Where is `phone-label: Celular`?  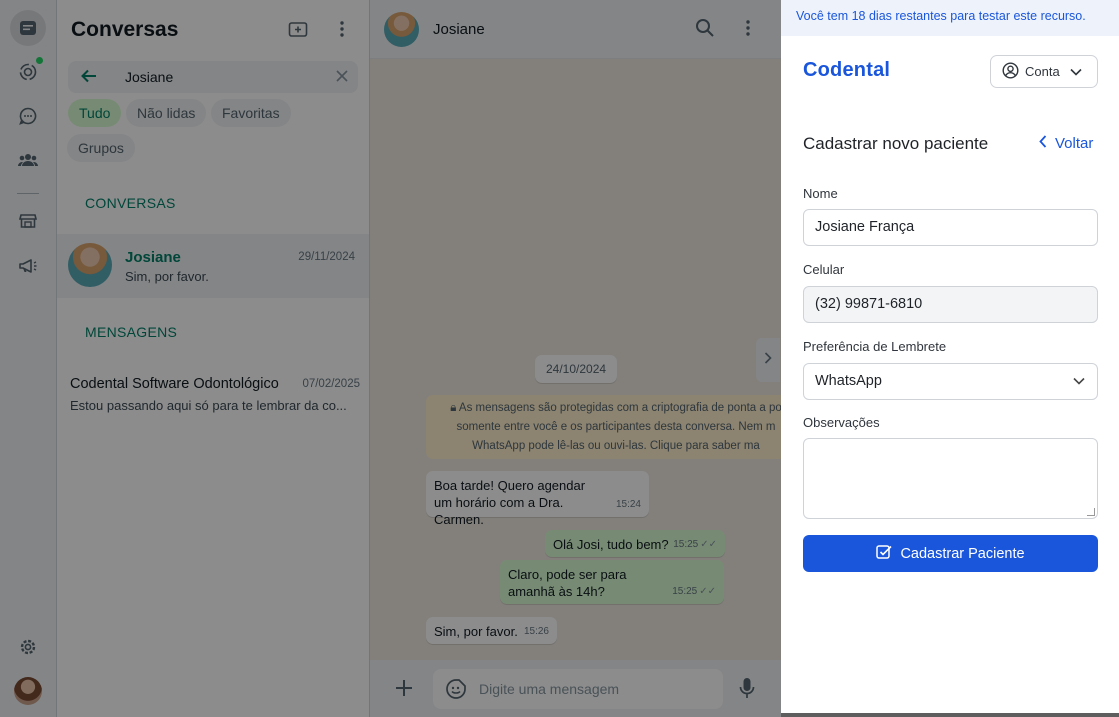 phone-label: Celular is located at coordinates (824, 269).